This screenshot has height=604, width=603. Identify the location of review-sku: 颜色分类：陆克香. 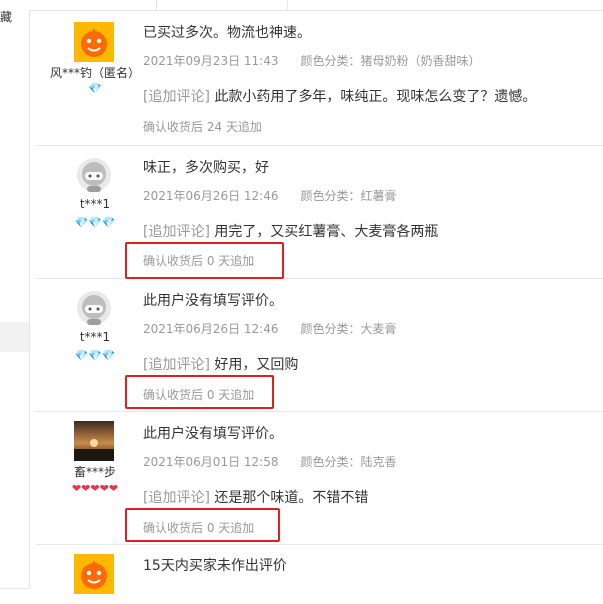
(348, 462).